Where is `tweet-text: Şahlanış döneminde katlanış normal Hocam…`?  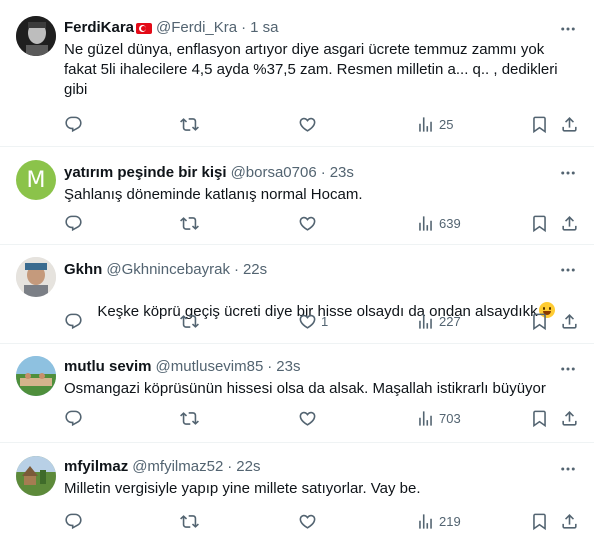 tweet-text: Şahlanış döneminde katlanış normal Hocam… is located at coordinates (213, 194).